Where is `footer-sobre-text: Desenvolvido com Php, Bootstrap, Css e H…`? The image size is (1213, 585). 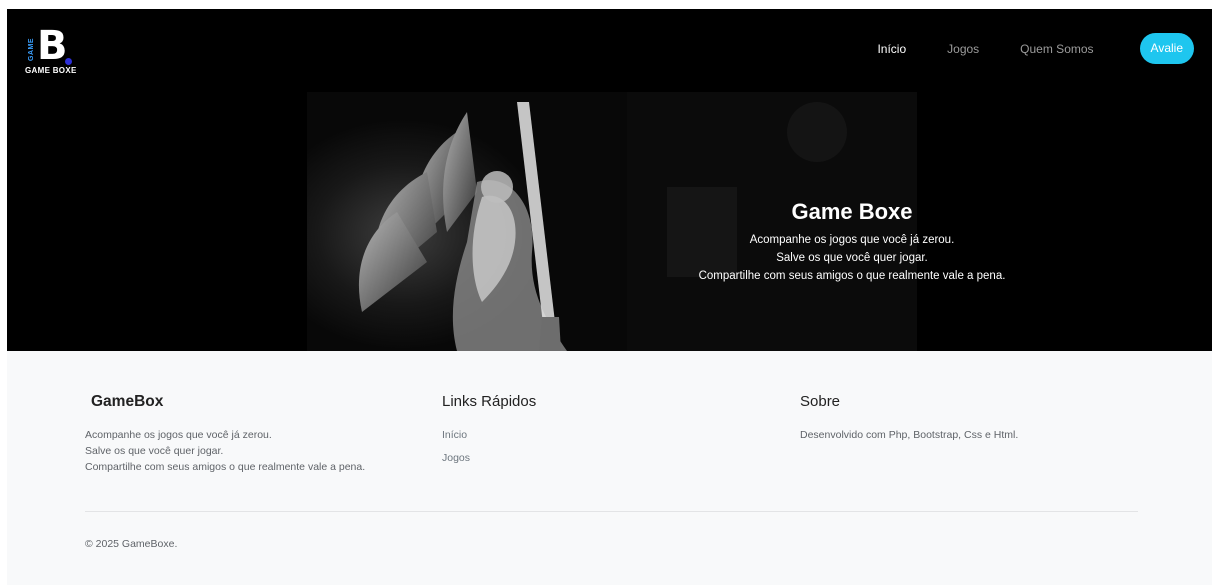 footer-sobre-text: Desenvolvido com Php, Bootstrap, Css e H… is located at coordinates (909, 435).